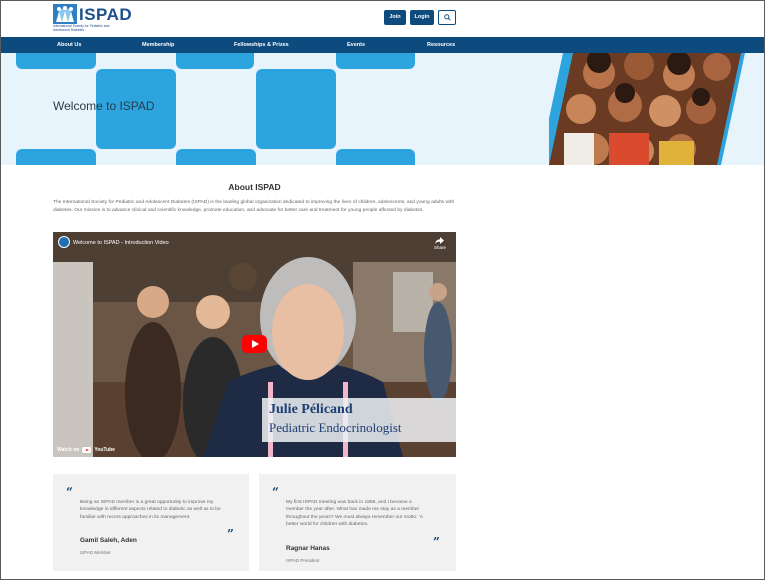 Image resolution: width=765 pixels, height=580 pixels. I want to click on globe-children-logo-icon, so click(65, 14).